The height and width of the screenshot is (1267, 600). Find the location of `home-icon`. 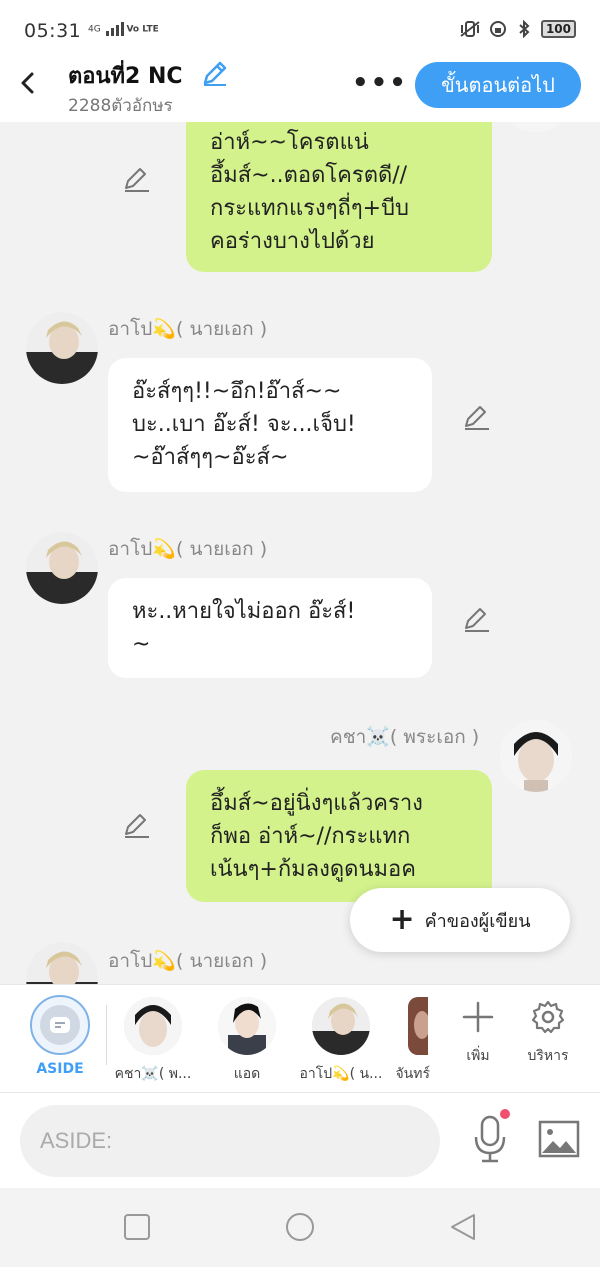

home-icon is located at coordinates (300, 1227).